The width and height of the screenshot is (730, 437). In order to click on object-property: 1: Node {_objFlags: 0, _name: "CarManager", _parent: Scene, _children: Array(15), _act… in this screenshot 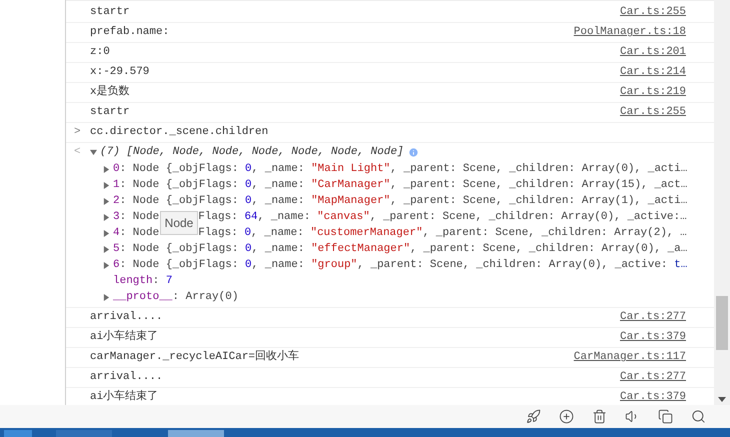, I will do `click(400, 185)`.